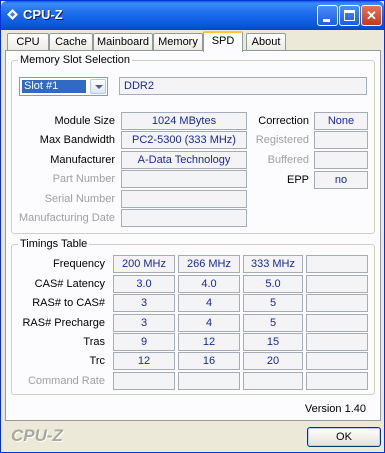  What do you see at coordinates (178, 42) in the screenshot?
I see `tab-memory: Memory` at bounding box center [178, 42].